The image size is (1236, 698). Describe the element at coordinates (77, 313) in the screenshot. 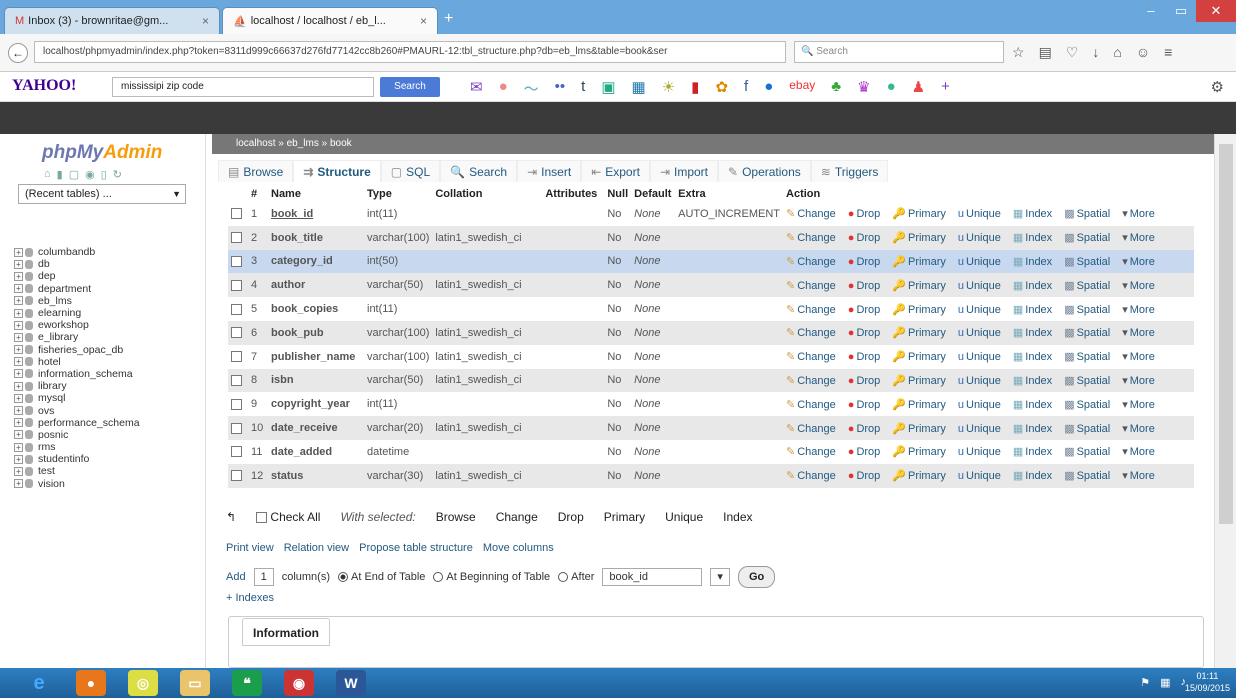

I see `sidebar-db-item: + elearning` at that location.